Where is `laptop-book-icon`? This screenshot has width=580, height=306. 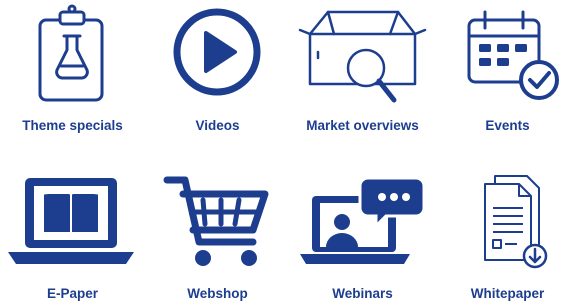
laptop-book-icon is located at coordinates (71, 221).